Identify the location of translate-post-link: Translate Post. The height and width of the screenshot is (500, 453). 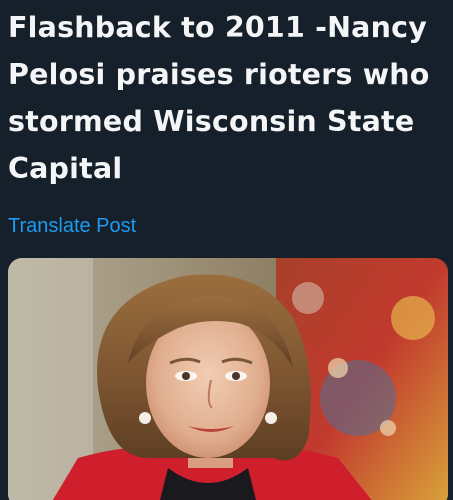
(72, 226).